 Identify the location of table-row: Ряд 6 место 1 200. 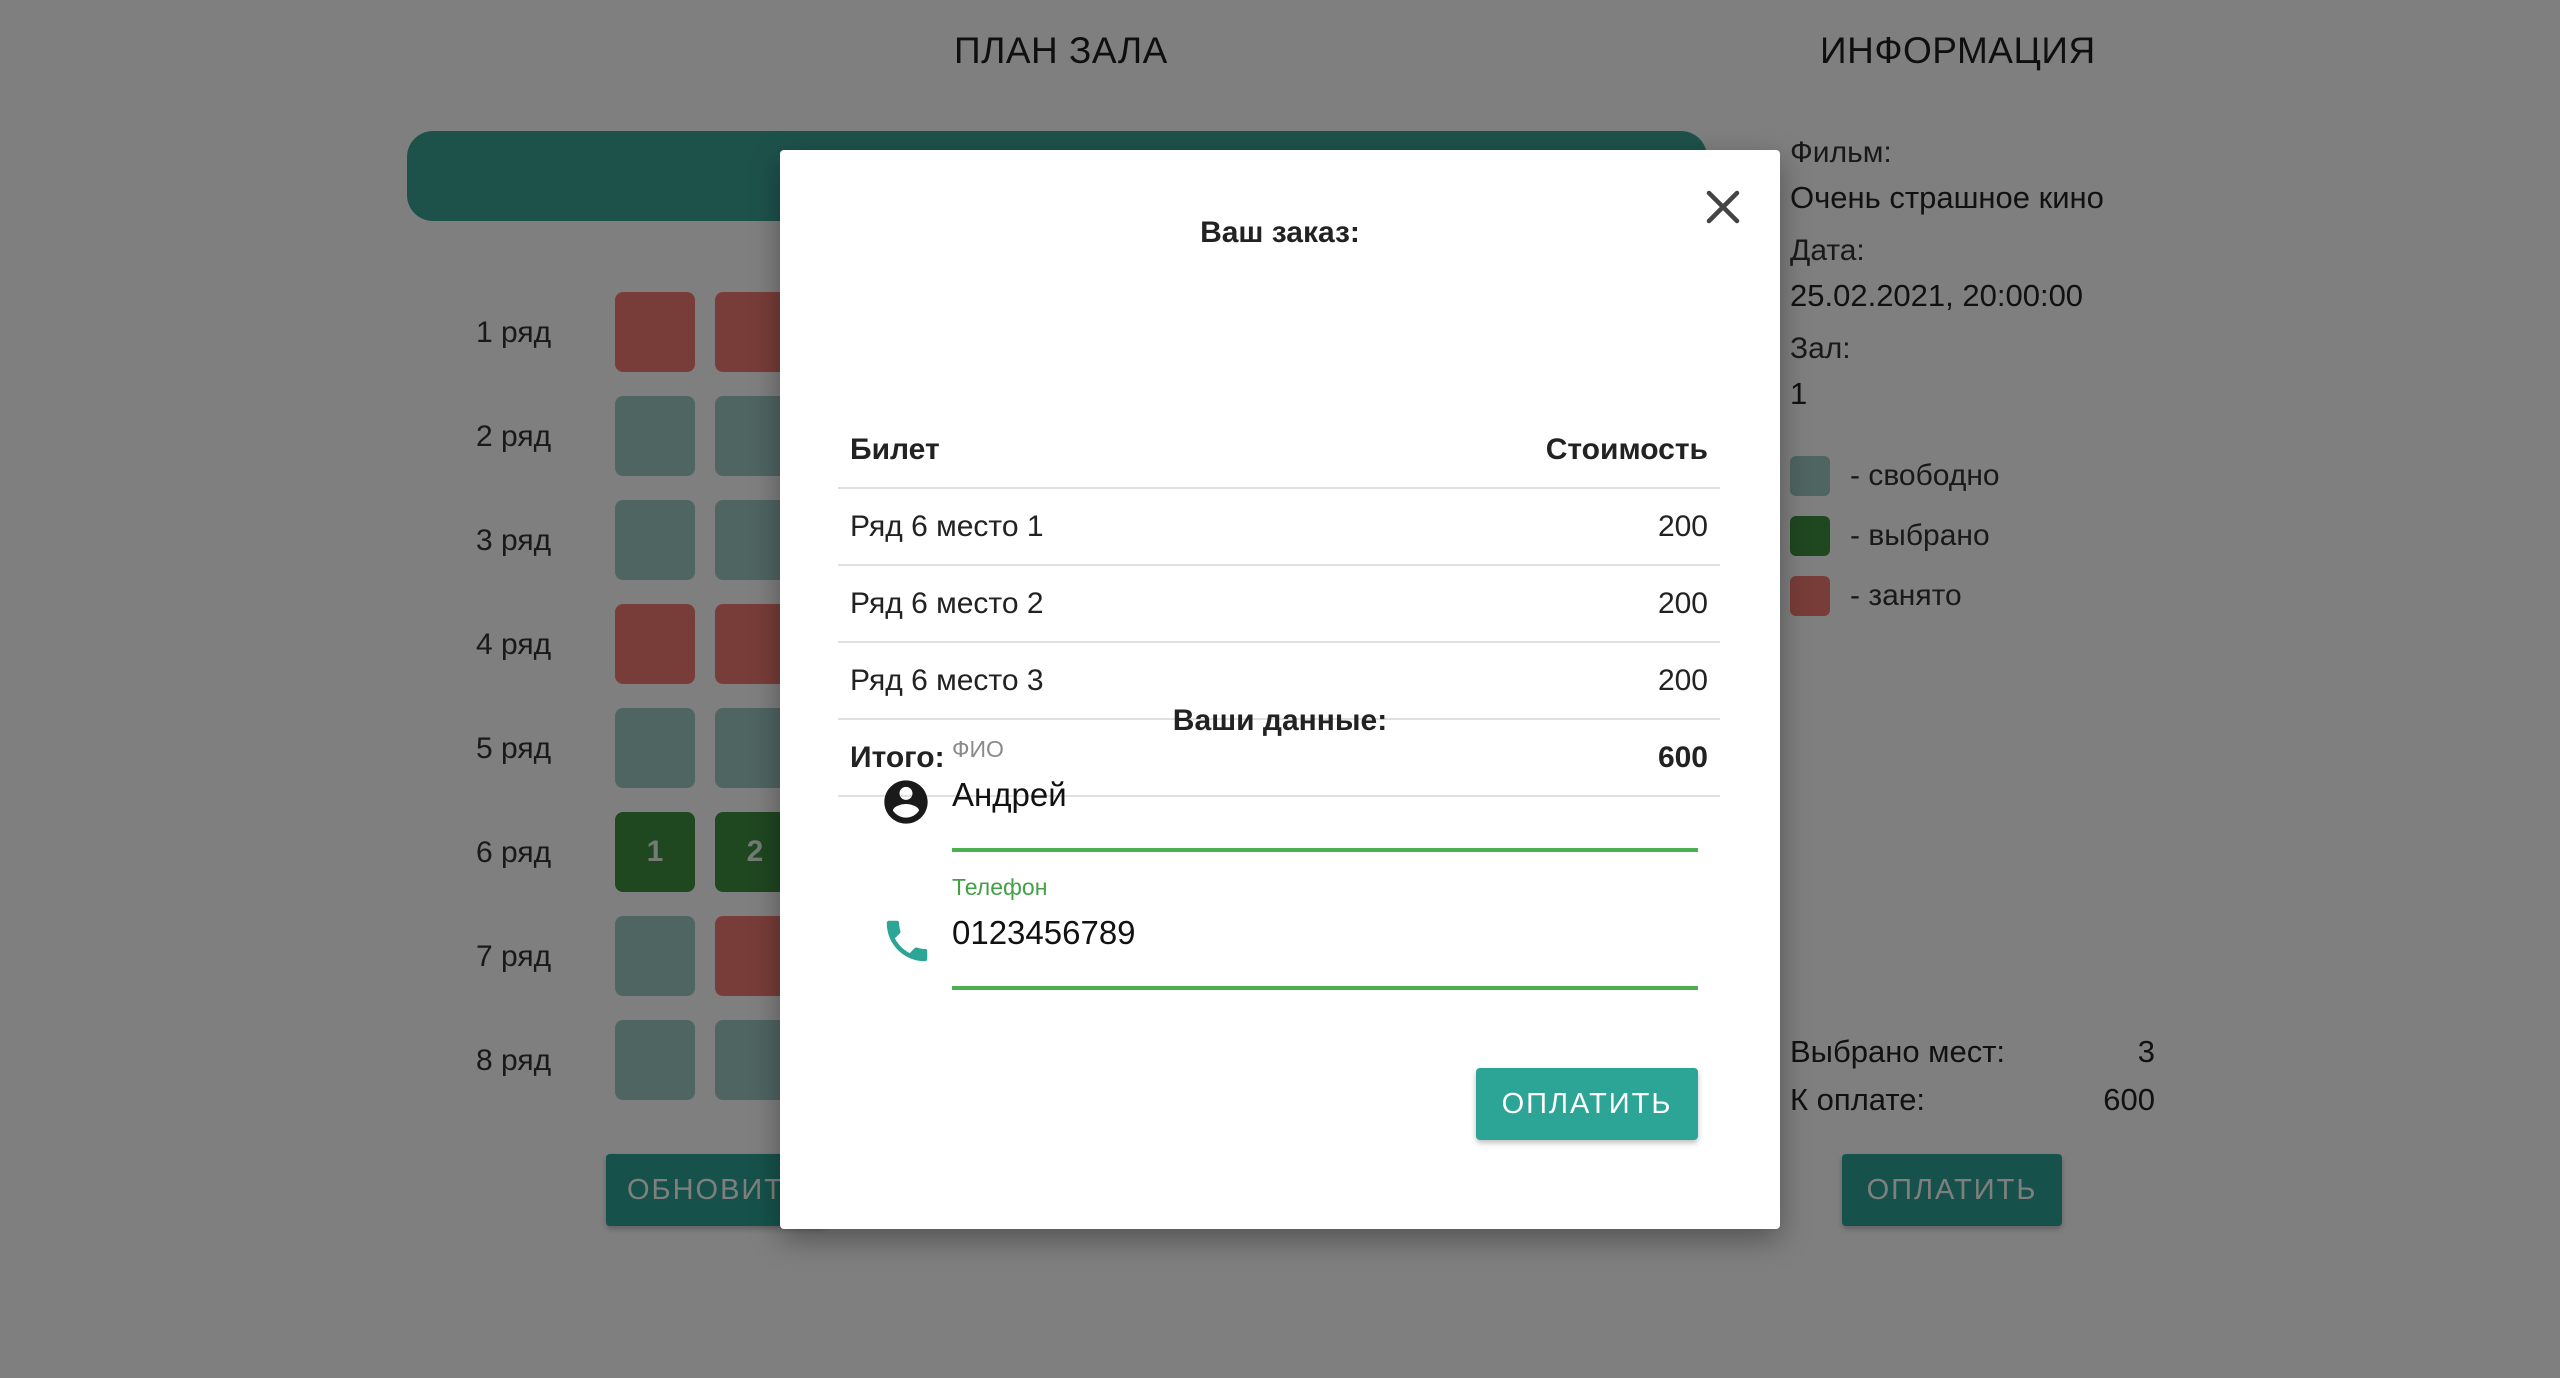
(1279, 527).